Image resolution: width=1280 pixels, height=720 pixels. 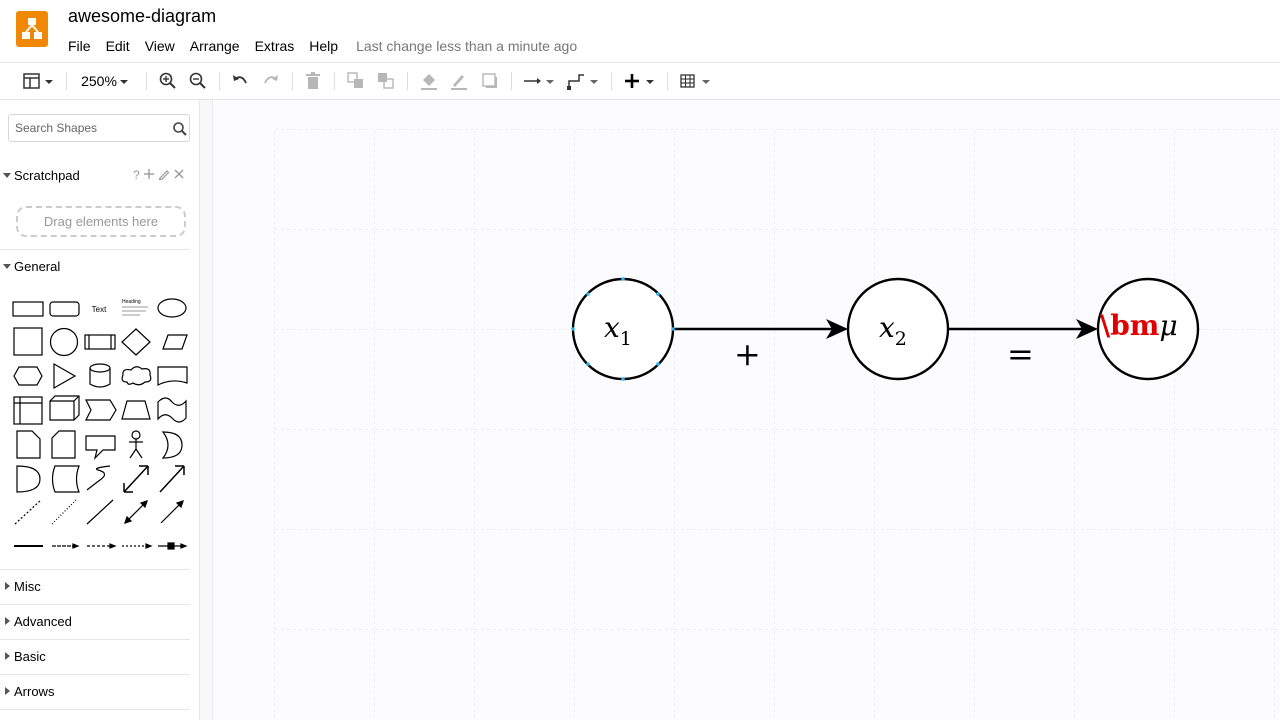 I want to click on actor-shape, so click(x=136, y=444).